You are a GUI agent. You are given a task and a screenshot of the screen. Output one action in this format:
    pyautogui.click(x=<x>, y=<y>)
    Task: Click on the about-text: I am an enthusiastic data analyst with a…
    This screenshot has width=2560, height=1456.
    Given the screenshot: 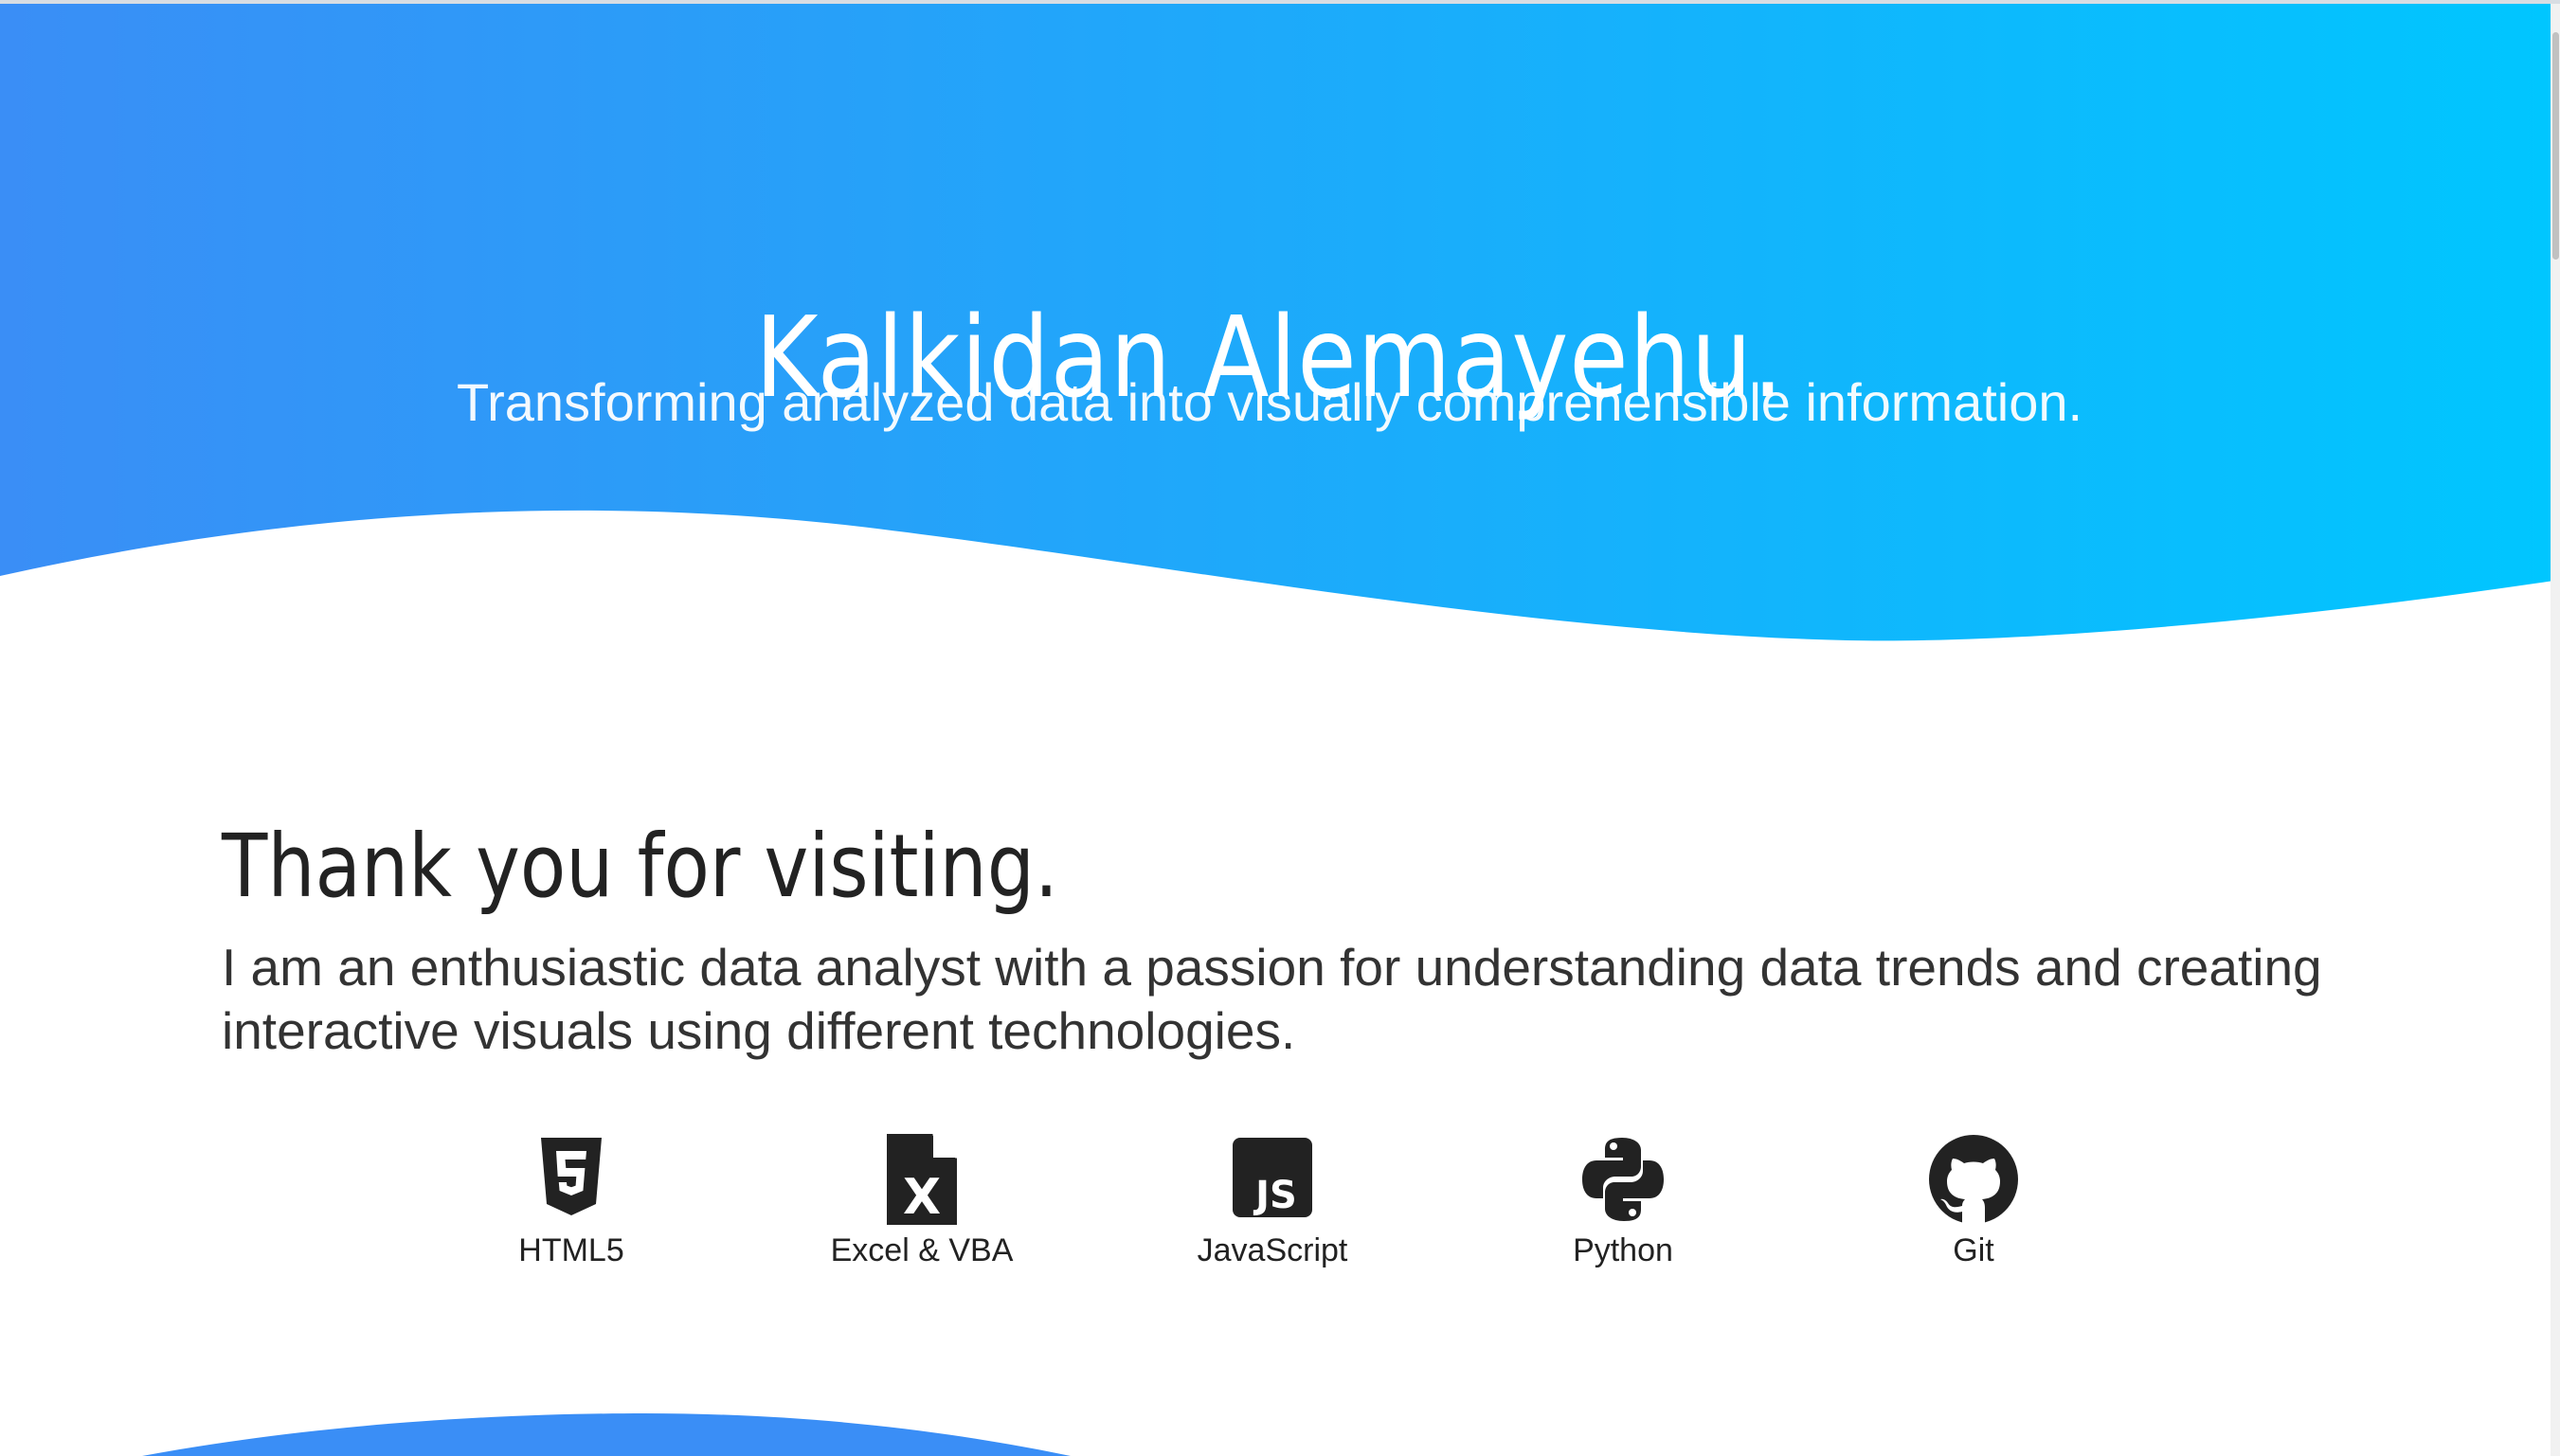 What is the action you would take?
    pyautogui.click(x=1272, y=999)
    